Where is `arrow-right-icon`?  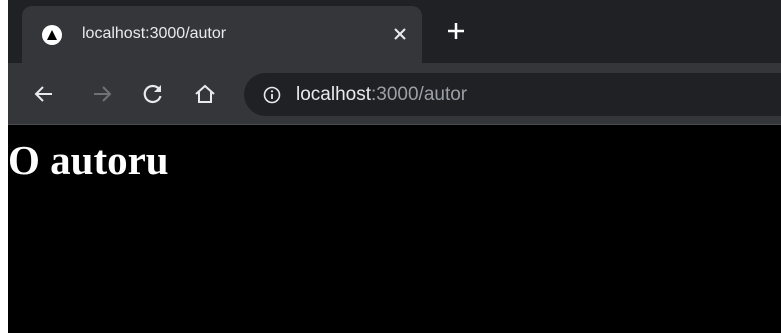 arrow-right-icon is located at coordinates (102, 94).